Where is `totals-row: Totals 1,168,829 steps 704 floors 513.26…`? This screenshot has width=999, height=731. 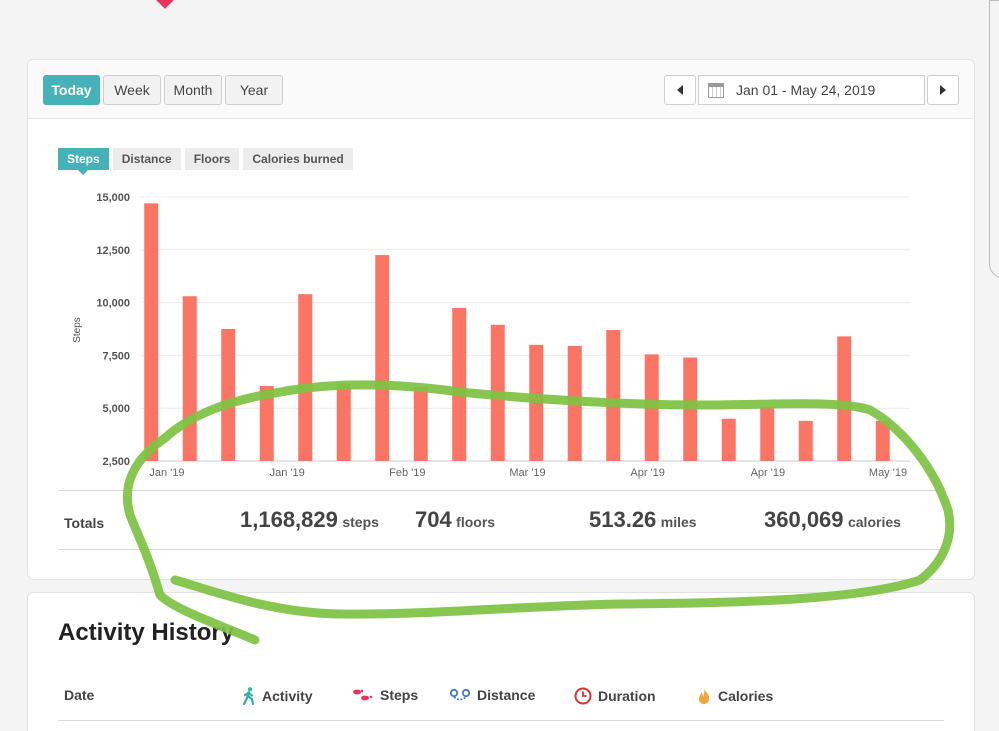 totals-row: Totals 1,168,829 steps 704 floors 513.26… is located at coordinates (501, 520).